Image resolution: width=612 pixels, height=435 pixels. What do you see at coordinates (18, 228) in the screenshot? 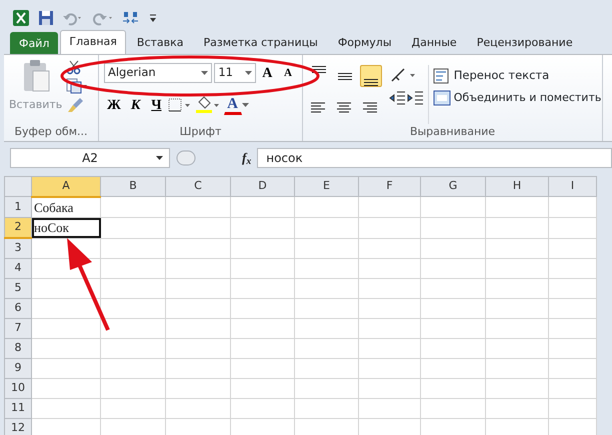
I see `row-header: 2` at bounding box center [18, 228].